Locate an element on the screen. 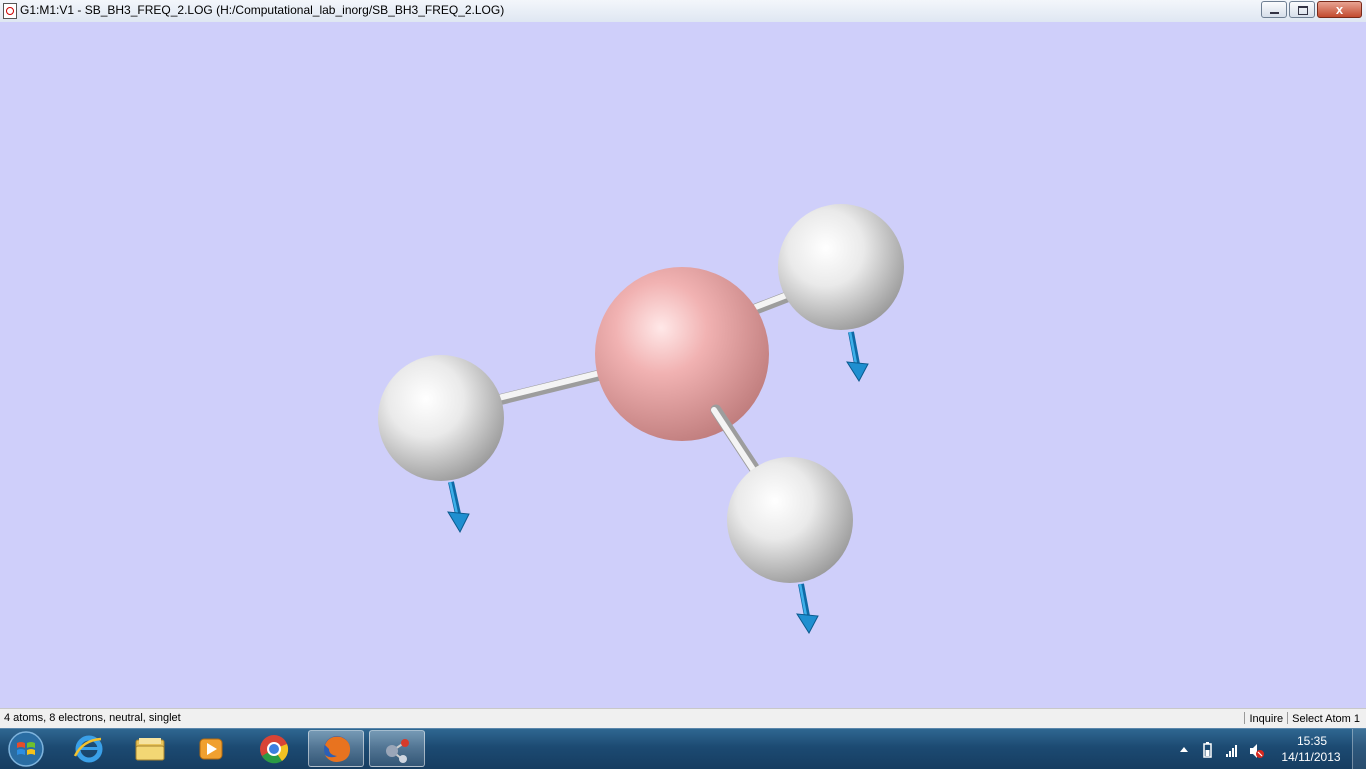 The height and width of the screenshot is (773, 1366). maximize-button is located at coordinates (1302, 9).